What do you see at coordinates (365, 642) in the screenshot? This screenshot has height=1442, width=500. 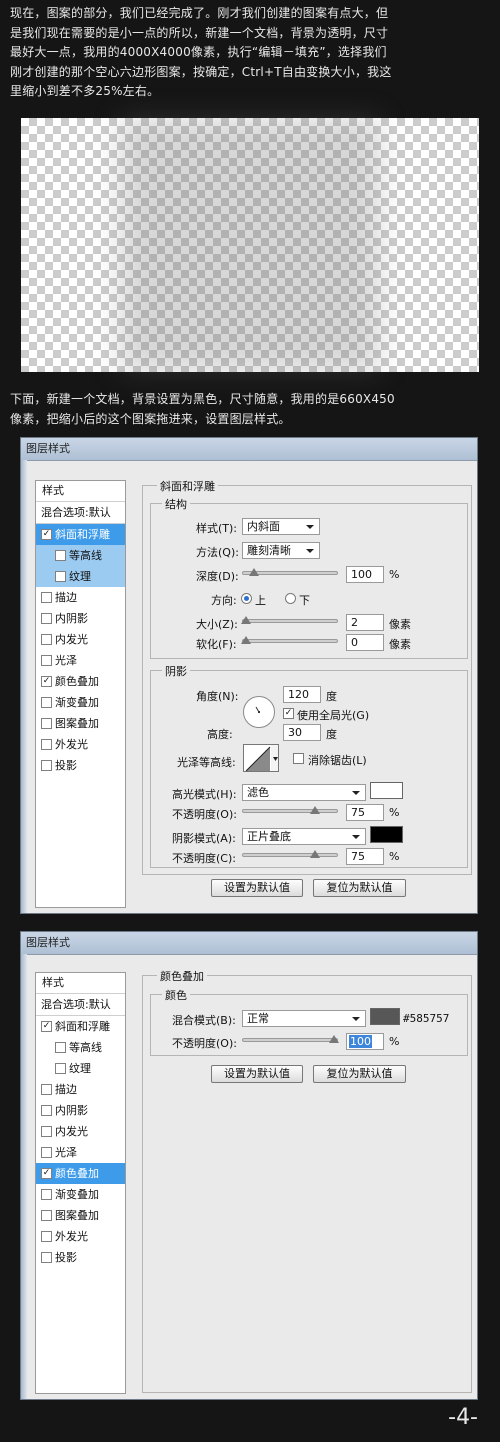 I see `soften-input: 0` at bounding box center [365, 642].